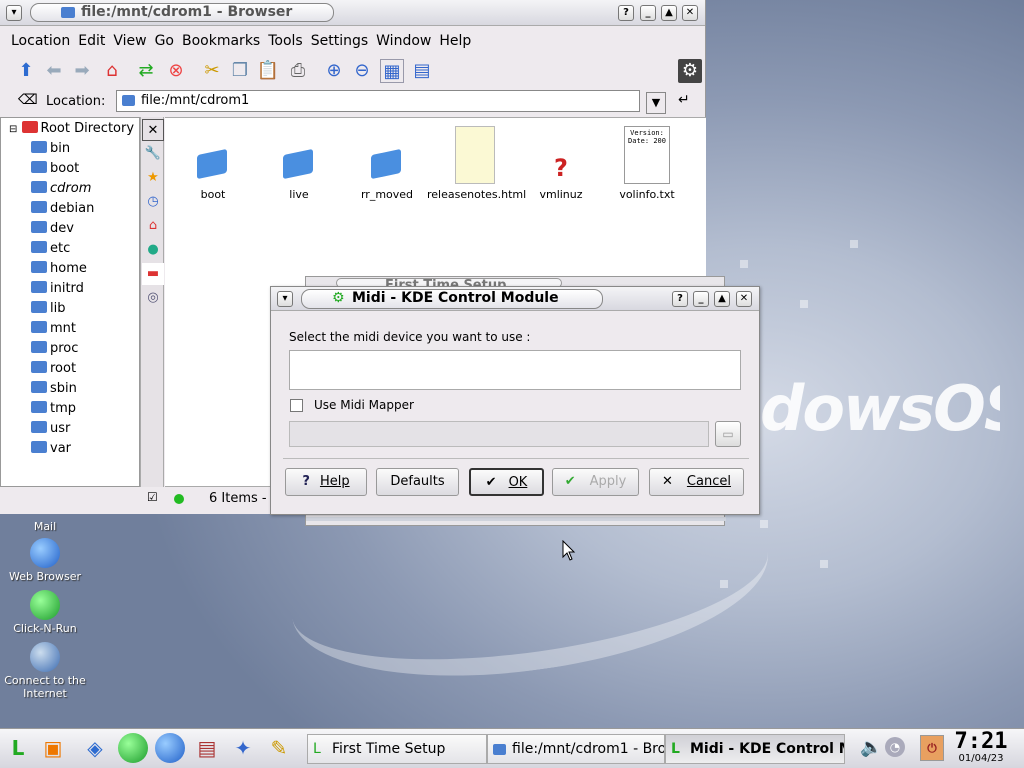  What do you see at coordinates (240, 71) in the screenshot?
I see `copy-icon: ❐` at bounding box center [240, 71].